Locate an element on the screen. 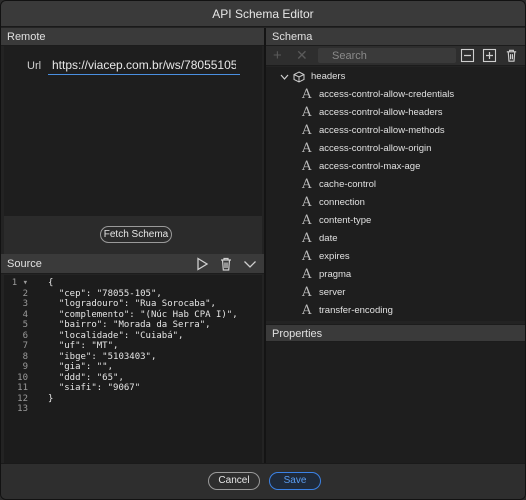 Image resolution: width=526 pixels, height=500 pixels. line-number-gutter: 1 ▾ 2 3 4 5 6 7 8 9 10 11 12 13 is located at coordinates (17, 346).